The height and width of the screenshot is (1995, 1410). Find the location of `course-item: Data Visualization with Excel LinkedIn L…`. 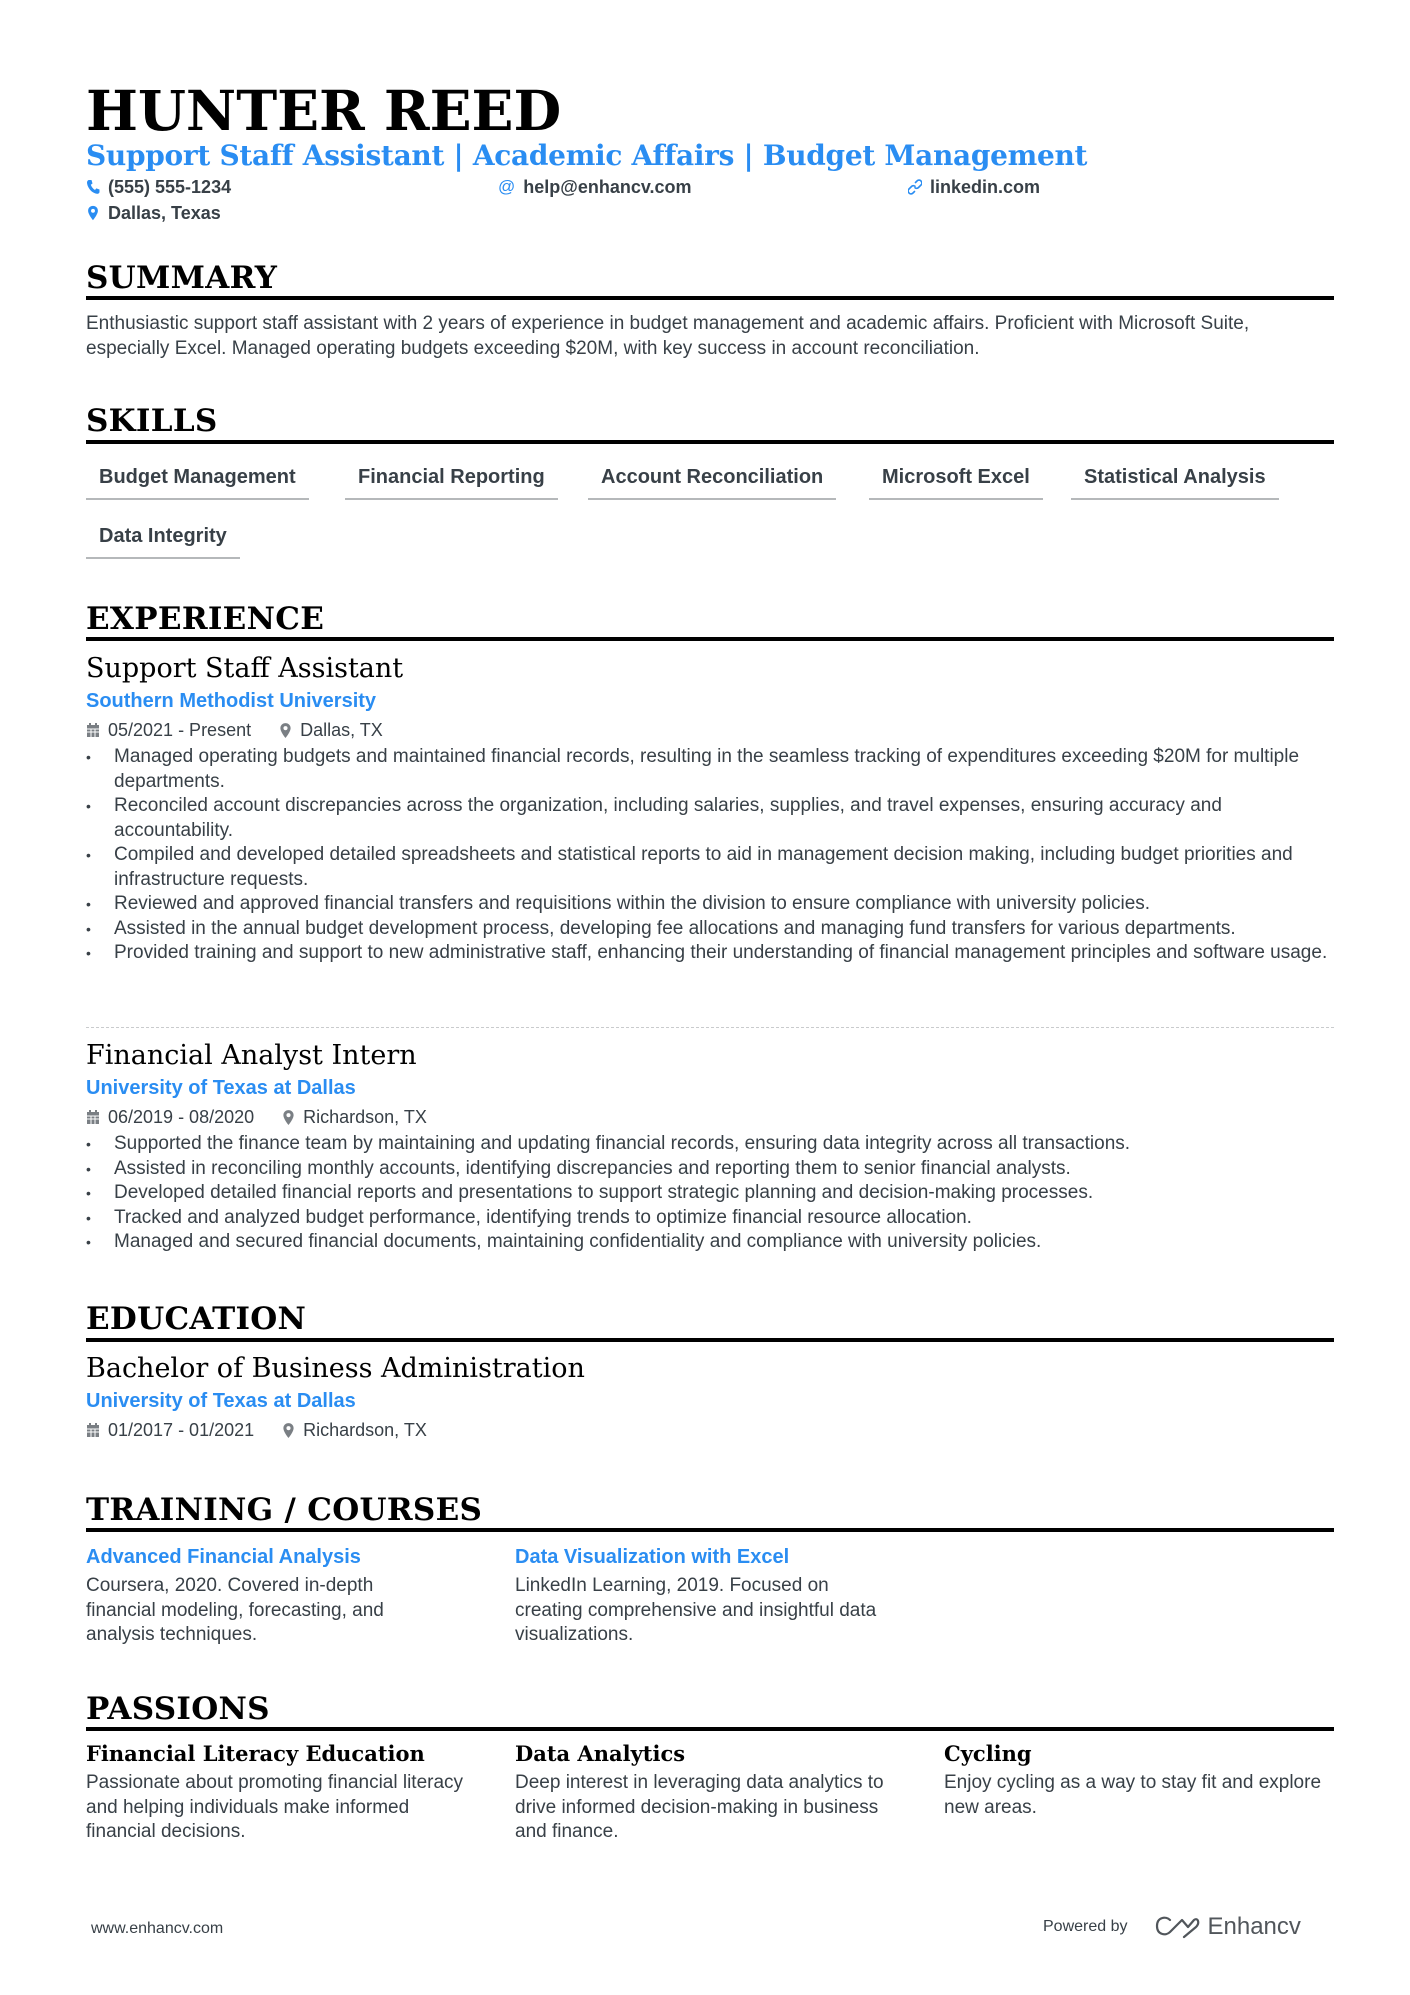

course-item: Data Visualization with Excel LinkedIn L… is located at coordinates (700, 1596).